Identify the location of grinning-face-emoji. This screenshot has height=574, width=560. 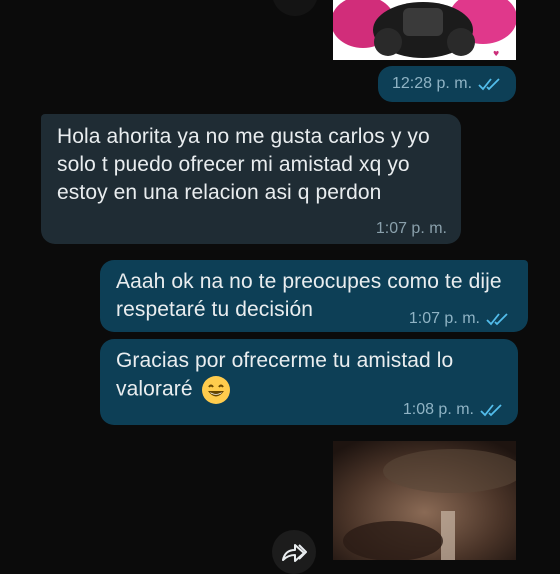
(216, 390).